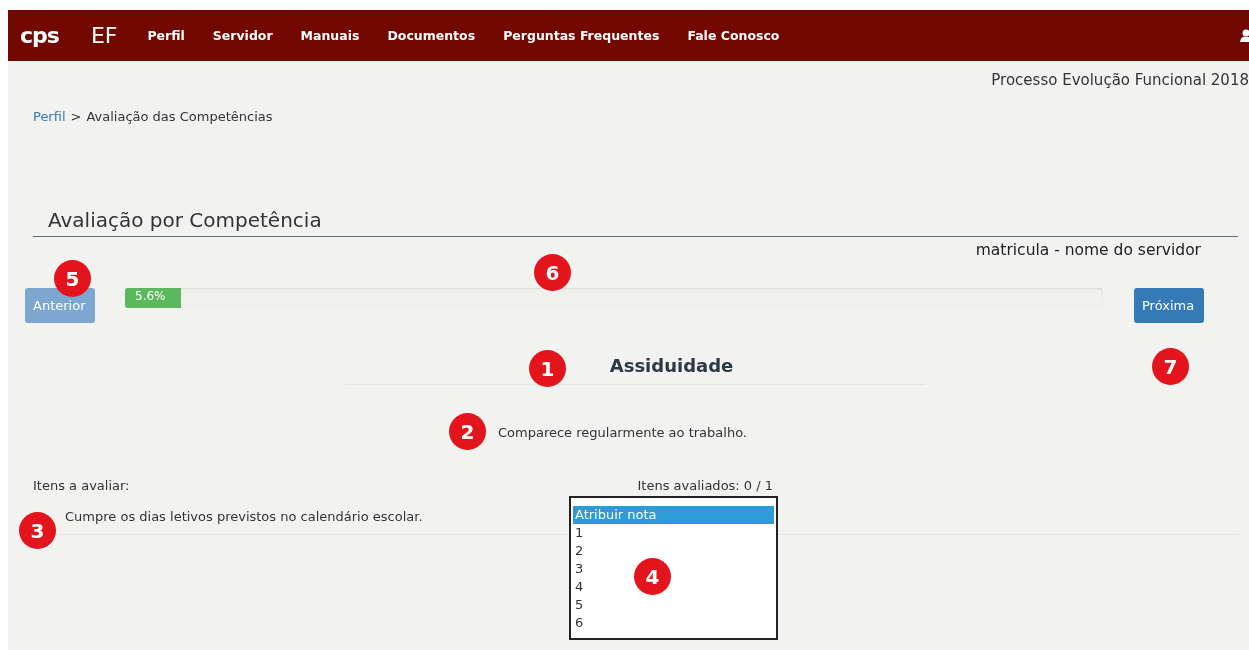  I want to click on employee-name: matricula - nome do servidor, so click(1088, 250).